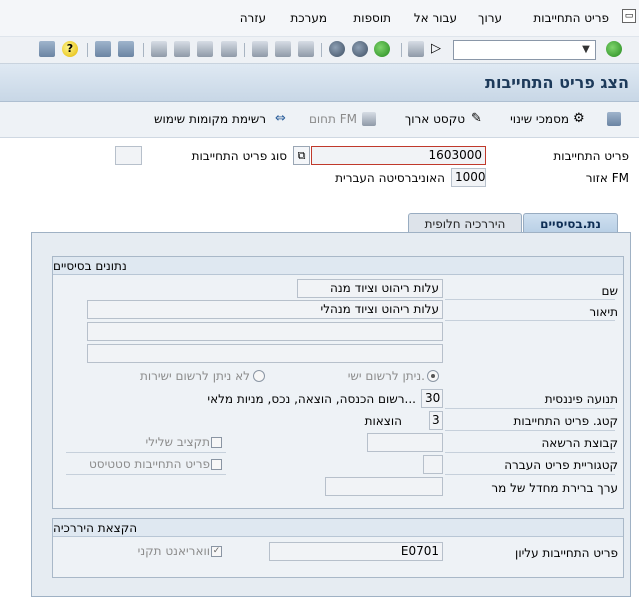 The width and height of the screenshot is (639, 597). I want to click on radio-no-direct-posting, so click(259, 376).